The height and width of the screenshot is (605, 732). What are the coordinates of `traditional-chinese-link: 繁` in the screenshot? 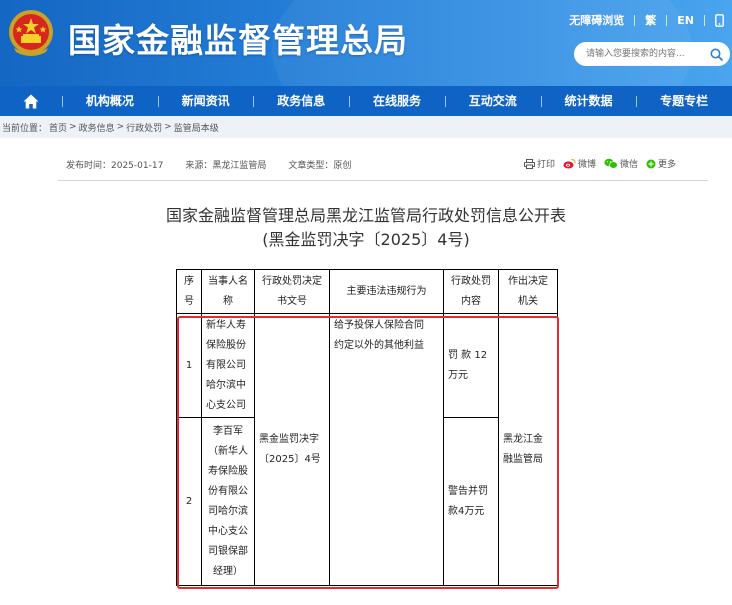 It's located at (650, 20).